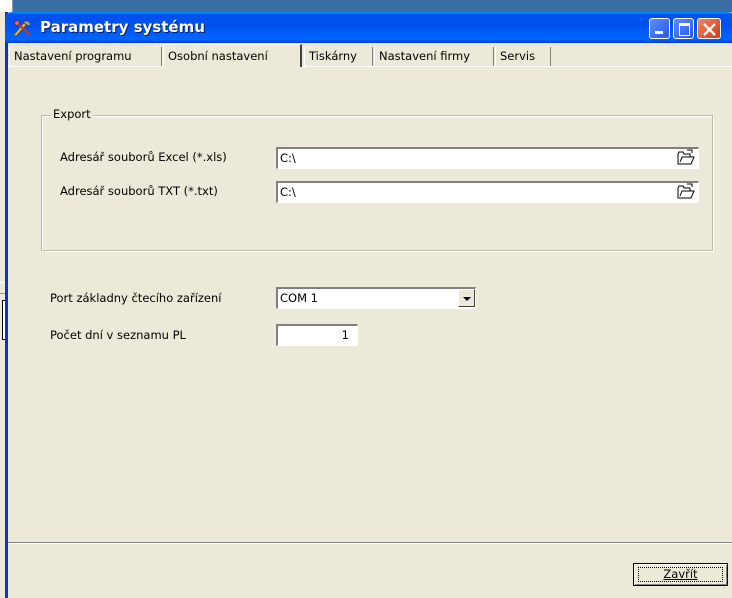 The width and height of the screenshot is (732, 598). Describe the element at coordinates (487, 192) in the screenshot. I see `txt-directory-input: C:\` at that location.